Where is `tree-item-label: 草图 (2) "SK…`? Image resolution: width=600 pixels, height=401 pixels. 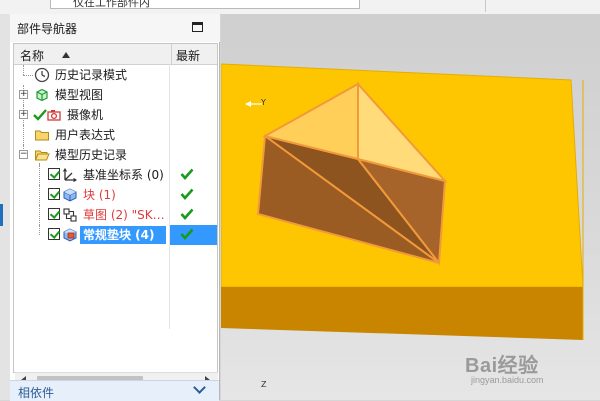
tree-item-label: 草图 (2) "SK… is located at coordinates (124, 215).